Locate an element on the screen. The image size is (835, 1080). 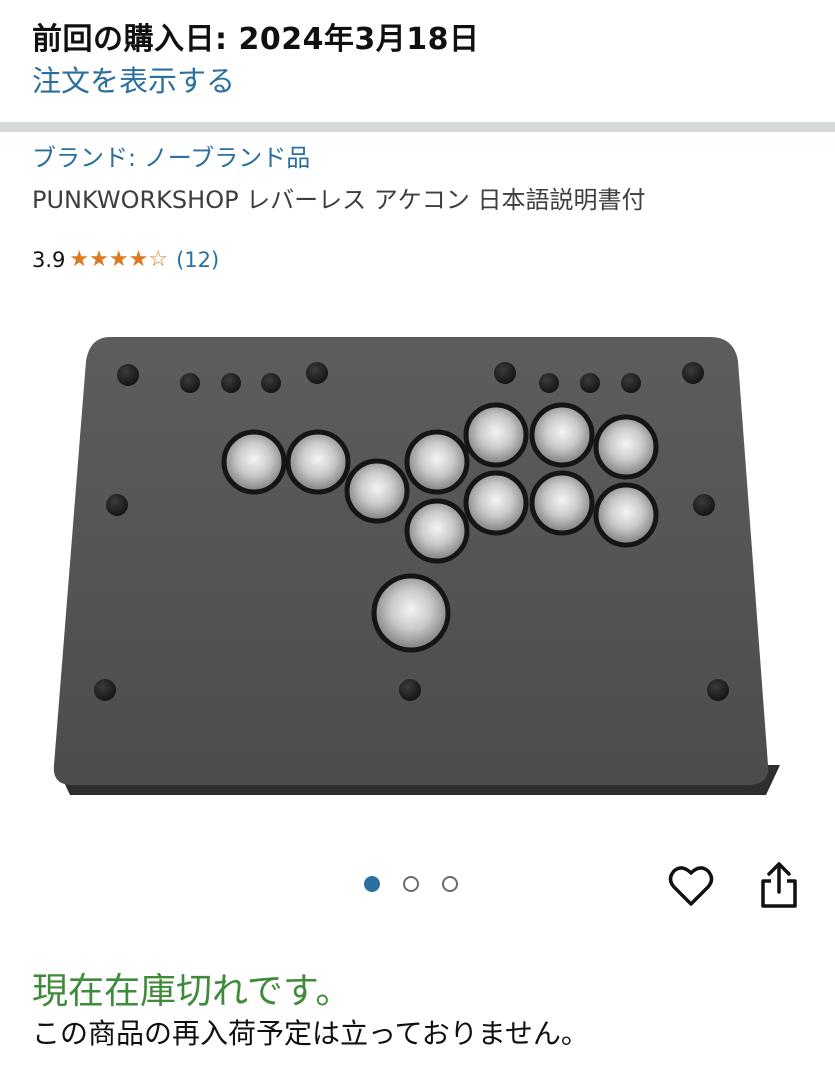
restock-note: この商品の再入荷予定は立っておりません。 is located at coordinates (310, 1033).